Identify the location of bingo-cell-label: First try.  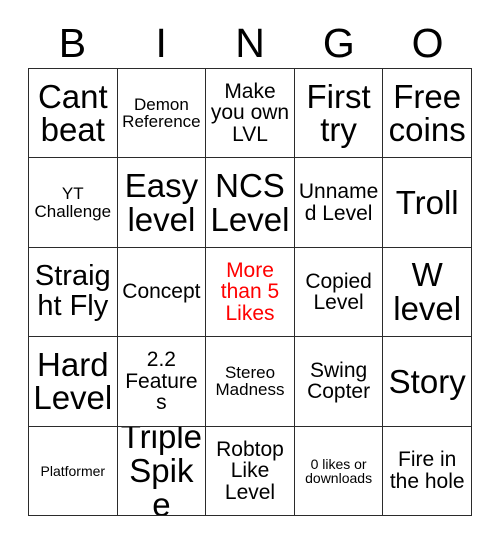
(338, 113).